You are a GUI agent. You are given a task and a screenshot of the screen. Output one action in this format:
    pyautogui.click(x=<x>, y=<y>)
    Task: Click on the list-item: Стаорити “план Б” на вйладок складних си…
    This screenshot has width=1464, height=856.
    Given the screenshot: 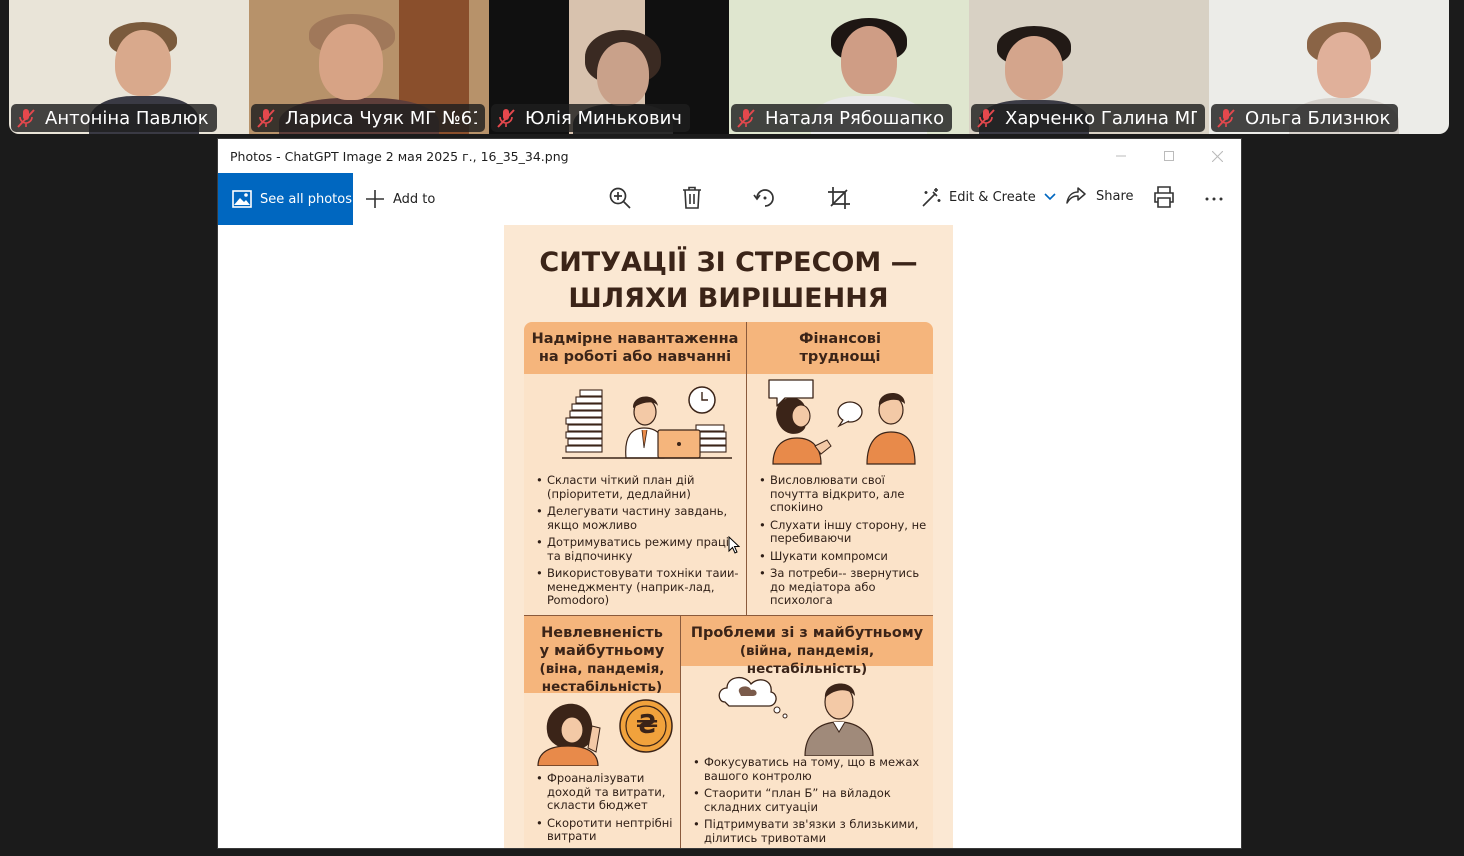 What is the action you would take?
    pyautogui.click(x=811, y=800)
    